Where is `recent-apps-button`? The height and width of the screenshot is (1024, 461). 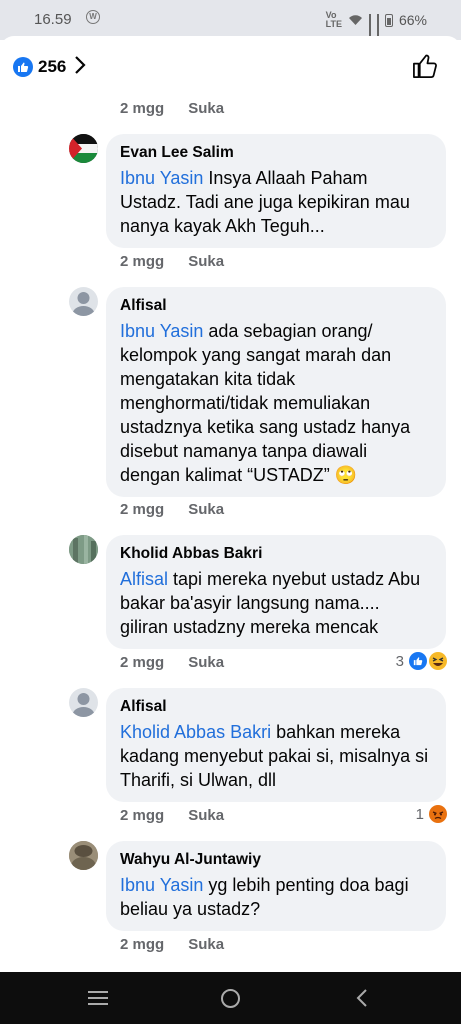
recent-apps-button is located at coordinates (98, 1000).